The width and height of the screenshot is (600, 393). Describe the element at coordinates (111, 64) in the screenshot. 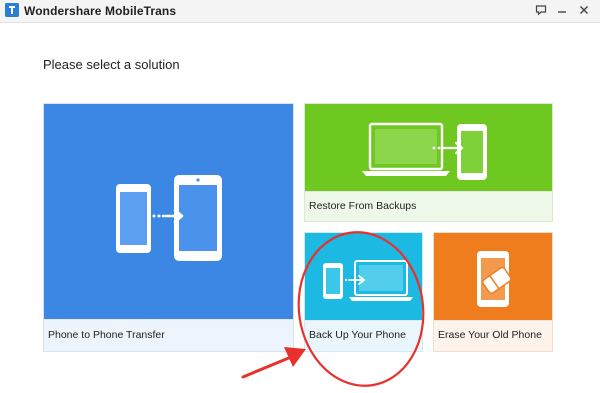

I see `page-heading: Please select a solution` at that location.